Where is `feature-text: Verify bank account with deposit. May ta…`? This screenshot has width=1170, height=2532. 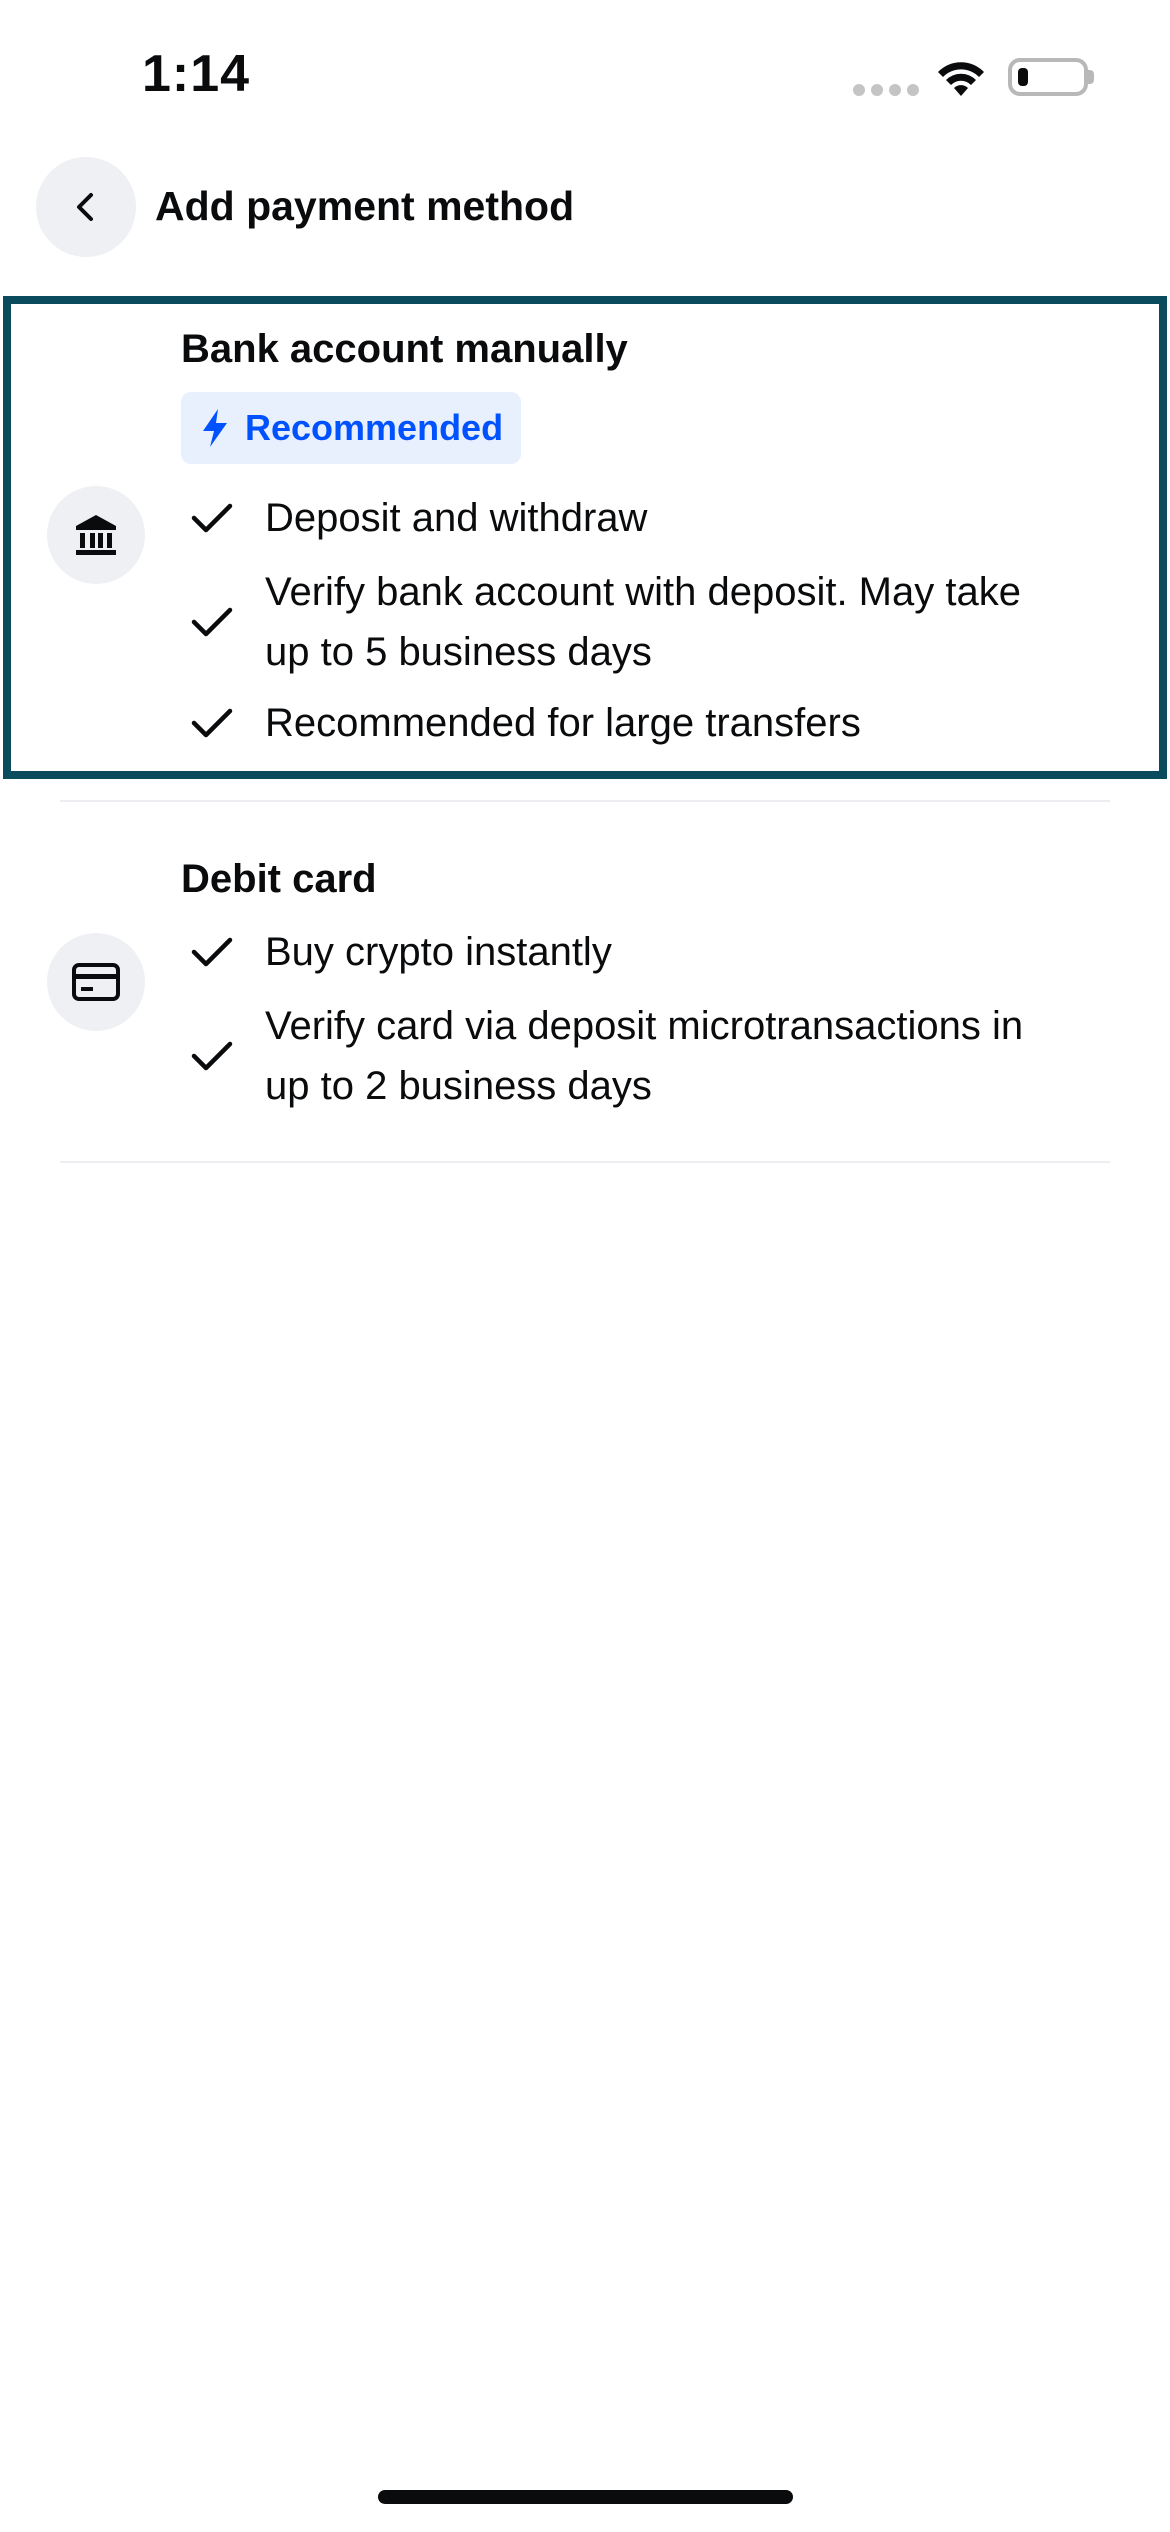
feature-text: Verify bank account with deposit. May ta… is located at coordinates (643, 622).